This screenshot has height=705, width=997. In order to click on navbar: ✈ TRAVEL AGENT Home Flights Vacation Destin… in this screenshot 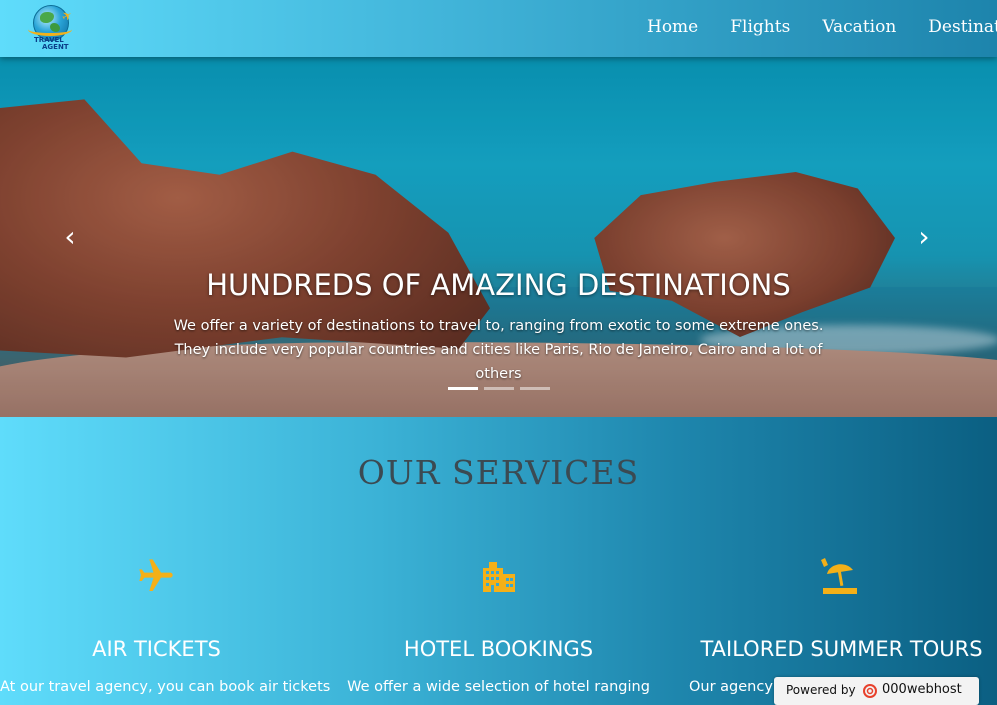, I will do `click(498, 28)`.